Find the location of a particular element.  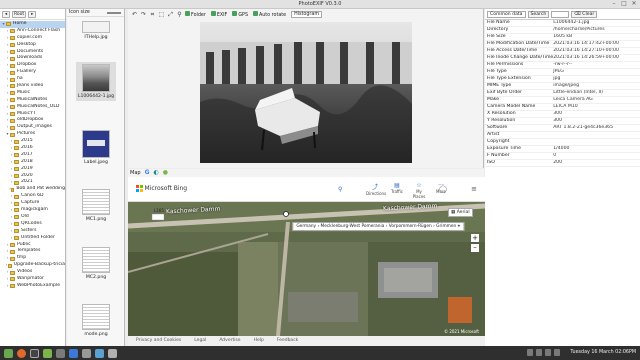

tree-item: › ha is located at coordinates (32, 79).